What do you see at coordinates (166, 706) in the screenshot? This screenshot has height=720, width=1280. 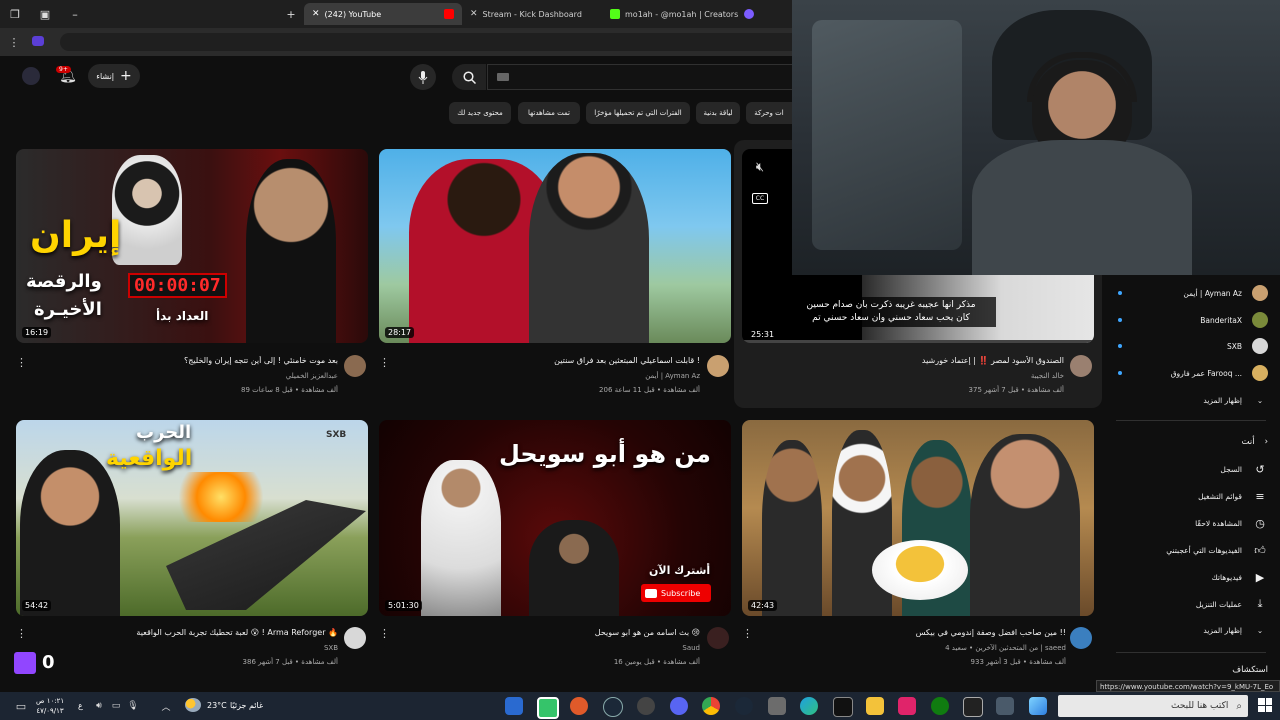 I see `show-hidden-icons: ︿` at bounding box center [166, 706].